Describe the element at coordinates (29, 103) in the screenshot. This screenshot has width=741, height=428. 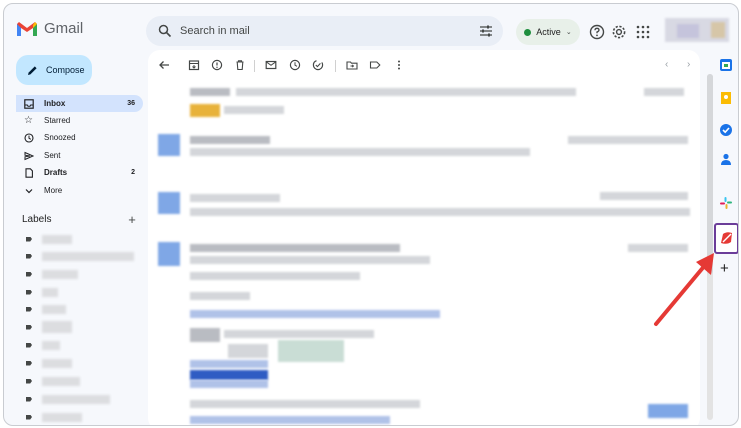
I see `inbox-icon` at that location.